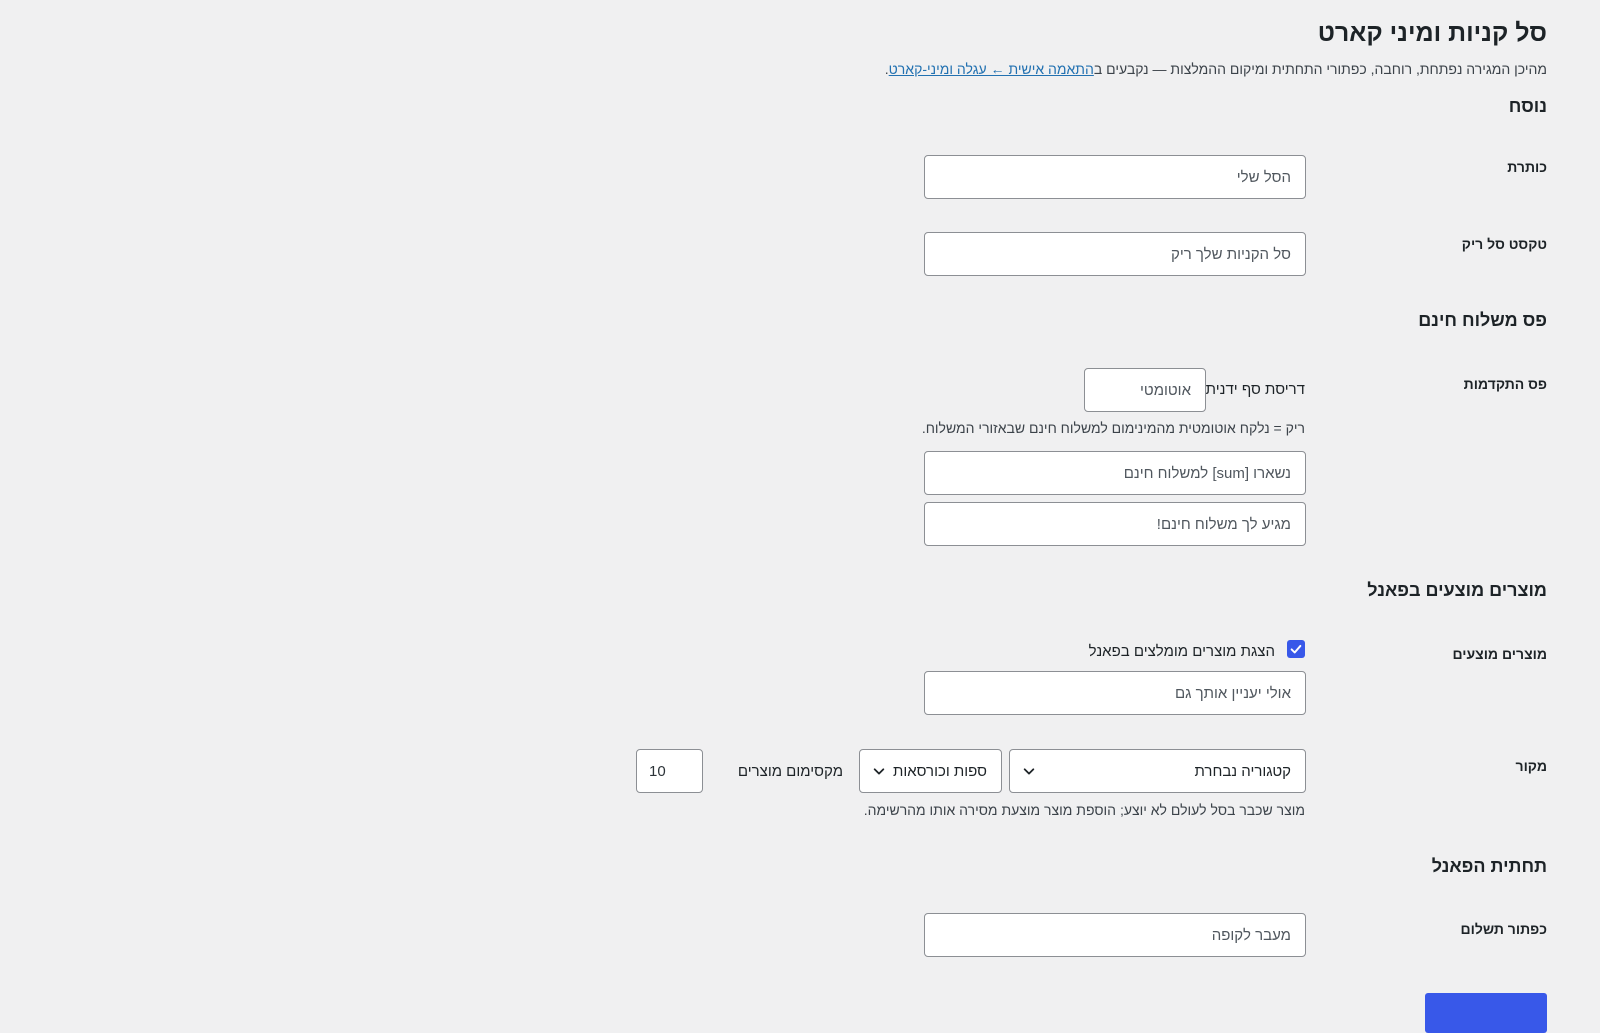  What do you see at coordinates (1157, 771) in the screenshot?
I see `source-select: קטגוריה נבחרת` at bounding box center [1157, 771].